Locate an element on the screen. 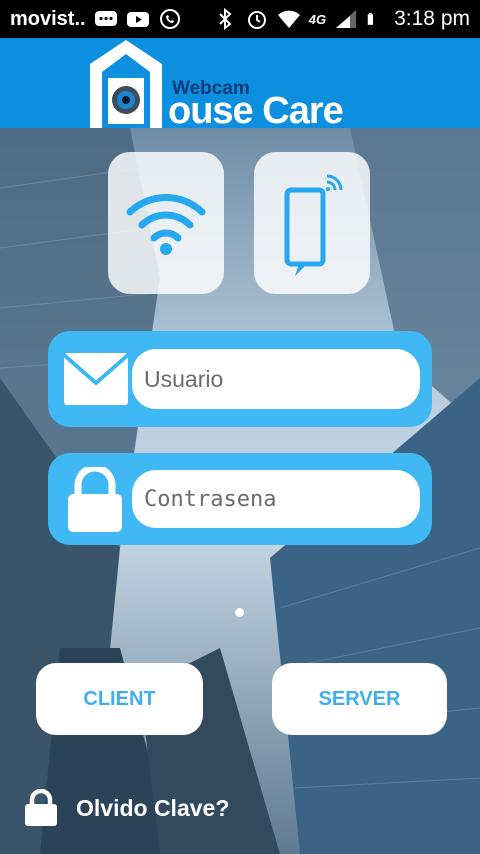 Image resolution: width=480 pixels, height=854 pixels. username-panel is located at coordinates (240, 379).